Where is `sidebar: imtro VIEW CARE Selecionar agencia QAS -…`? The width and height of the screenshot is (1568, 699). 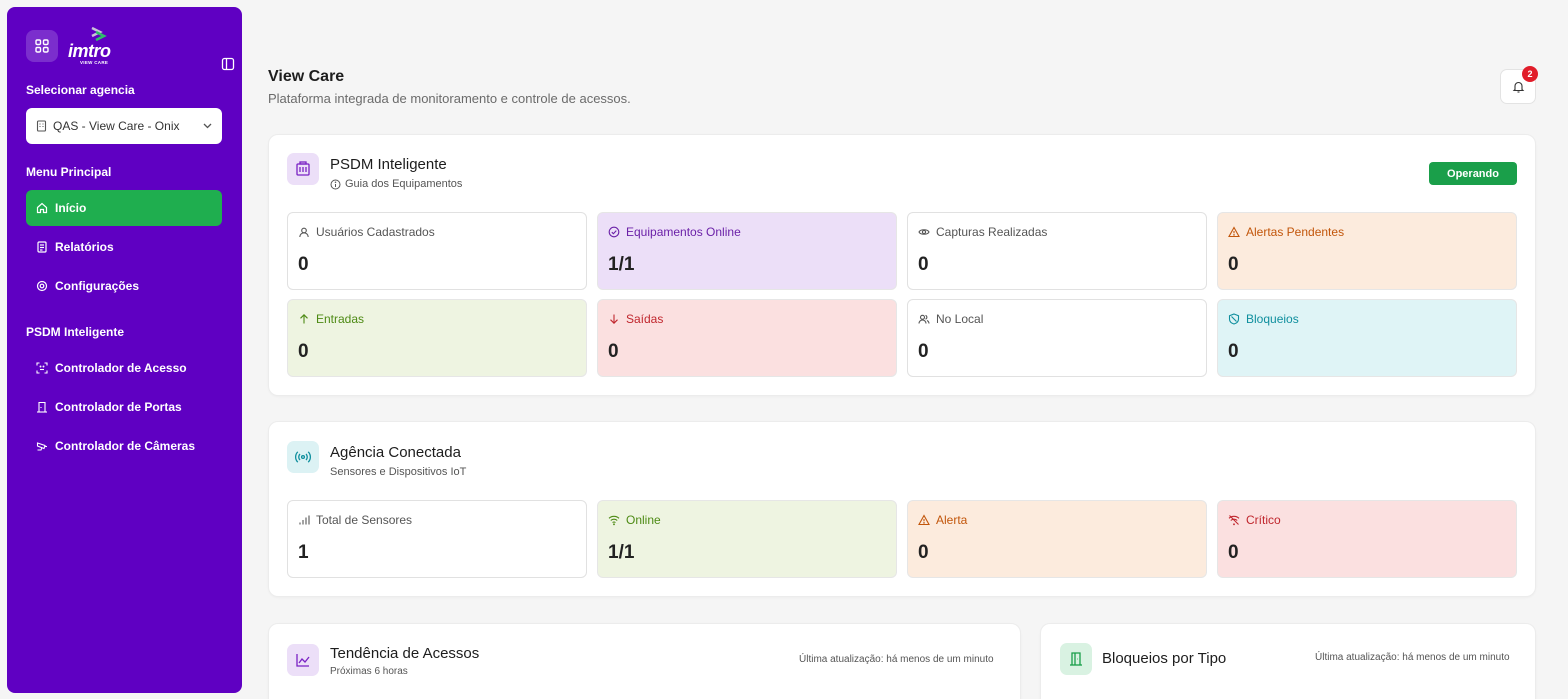
sidebar: imtro VIEW CARE Selecionar agencia QAS -… is located at coordinates (124, 350).